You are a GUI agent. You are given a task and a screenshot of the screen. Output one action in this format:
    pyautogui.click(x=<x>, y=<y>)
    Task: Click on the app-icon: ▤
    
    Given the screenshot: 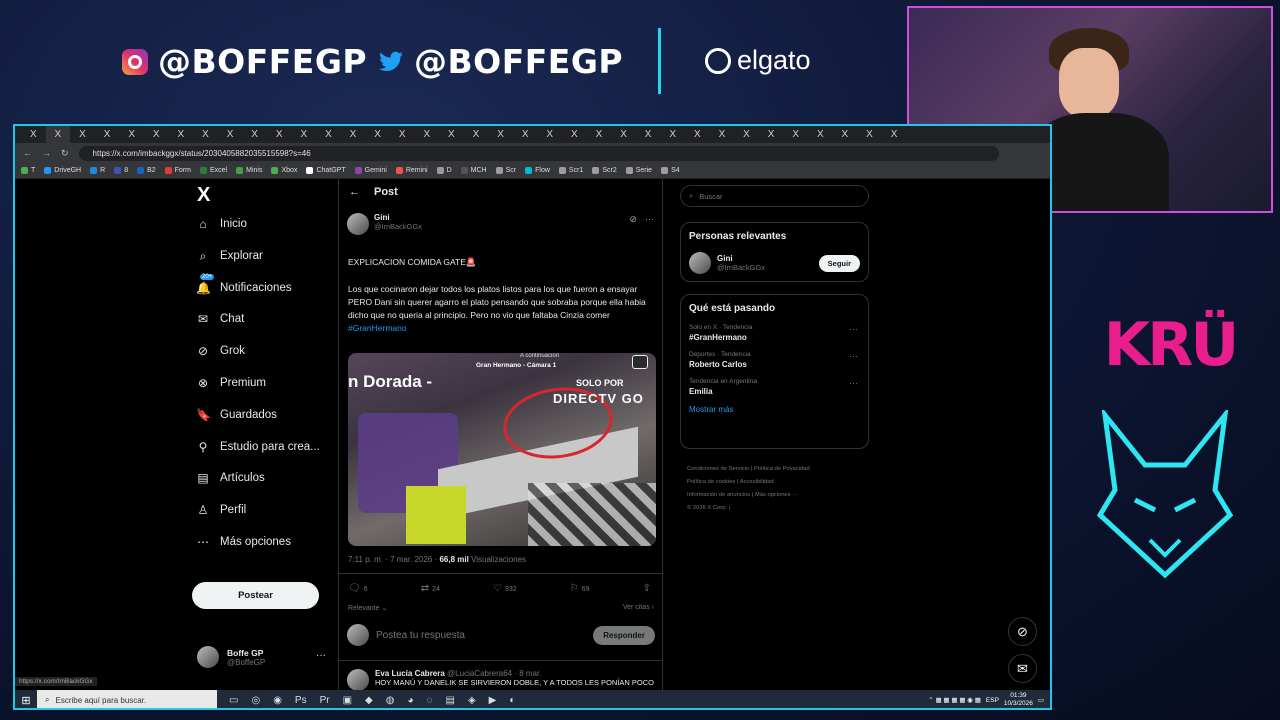 What is the action you would take?
    pyautogui.click(x=449, y=700)
    